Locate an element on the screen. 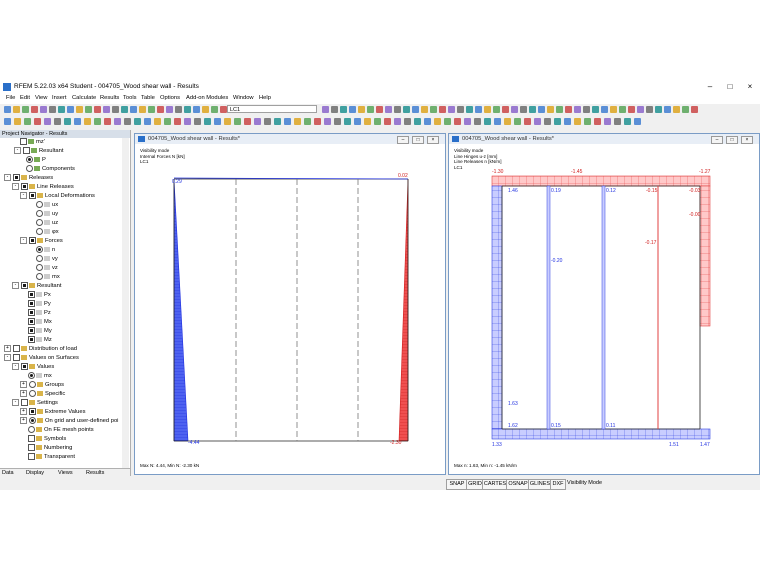 Image resolution: width=760 pixels, height=570 pixels. tree-item-my-res: My is located at coordinates (40, 331).